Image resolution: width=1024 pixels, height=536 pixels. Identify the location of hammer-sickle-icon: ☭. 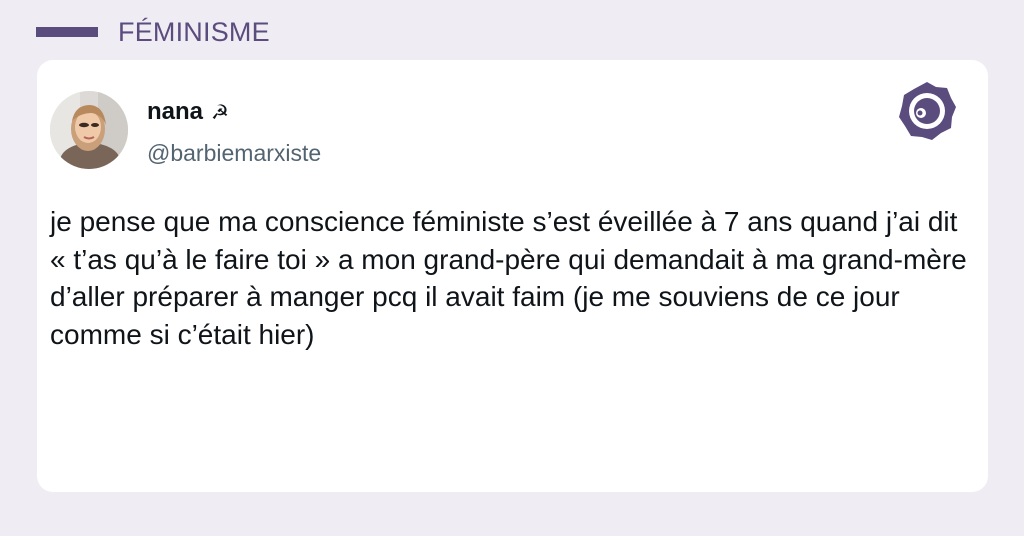
(220, 112).